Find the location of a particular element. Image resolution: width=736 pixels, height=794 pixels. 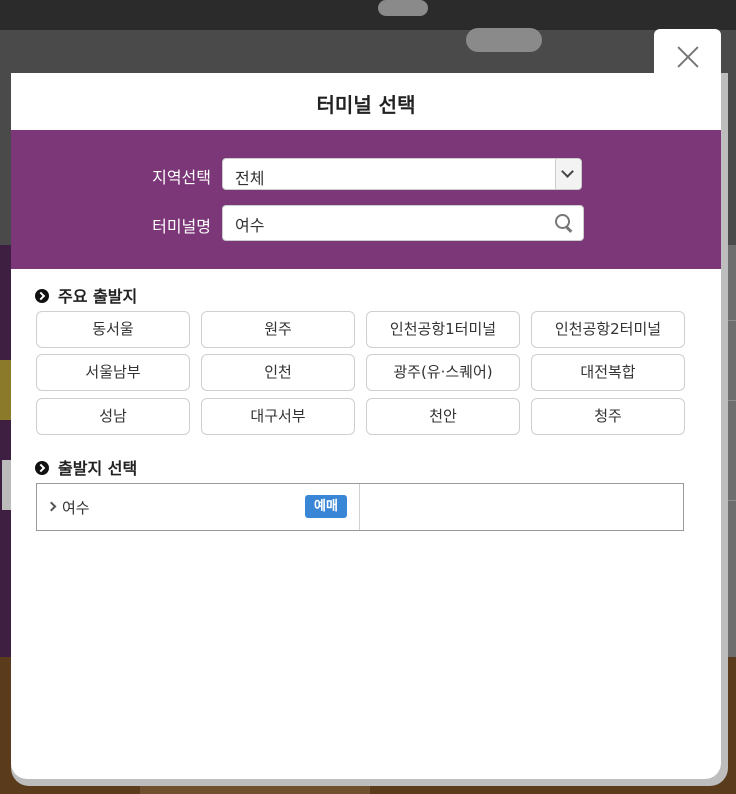

terminal-chip: 대구서부 is located at coordinates (278, 416).